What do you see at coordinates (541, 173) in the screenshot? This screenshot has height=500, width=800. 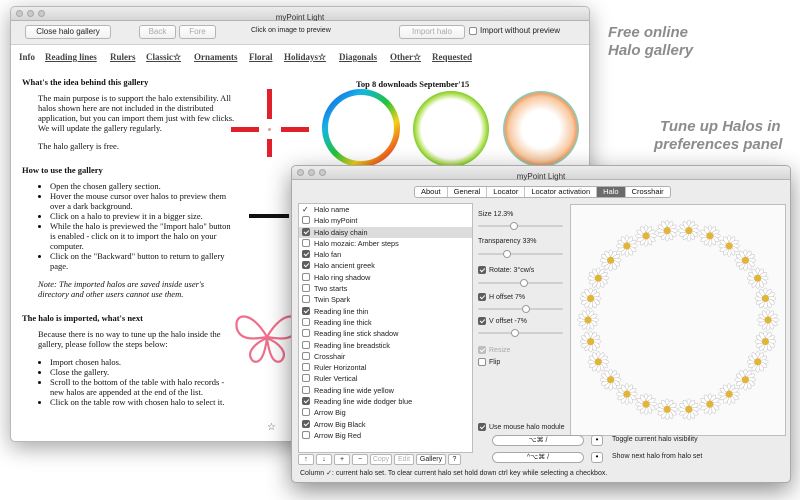 I see `preferences-titlebar: myPoint Light` at bounding box center [541, 173].